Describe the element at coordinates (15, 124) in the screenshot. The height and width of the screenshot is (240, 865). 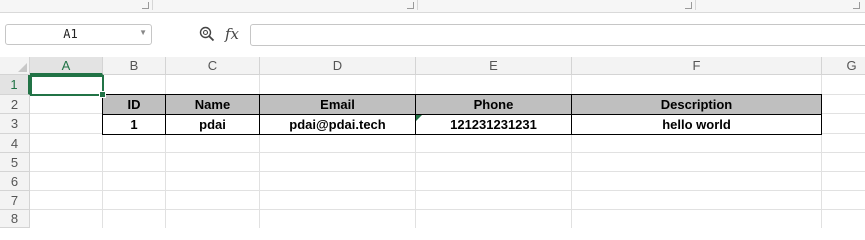
I see `row-header-3: 3` at that location.